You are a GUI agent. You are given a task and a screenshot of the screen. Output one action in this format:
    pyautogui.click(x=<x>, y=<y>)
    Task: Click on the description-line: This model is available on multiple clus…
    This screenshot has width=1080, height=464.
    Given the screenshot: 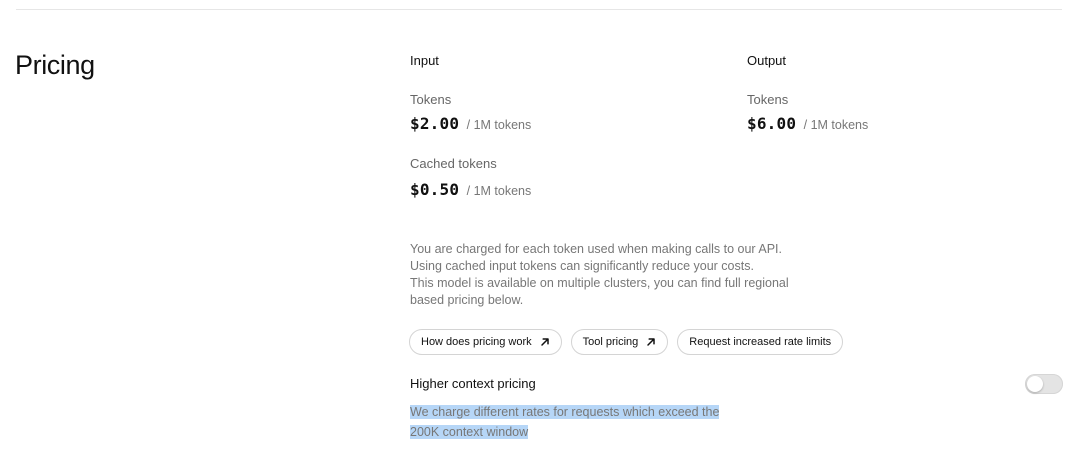 What is the action you would take?
    pyautogui.click(x=599, y=283)
    